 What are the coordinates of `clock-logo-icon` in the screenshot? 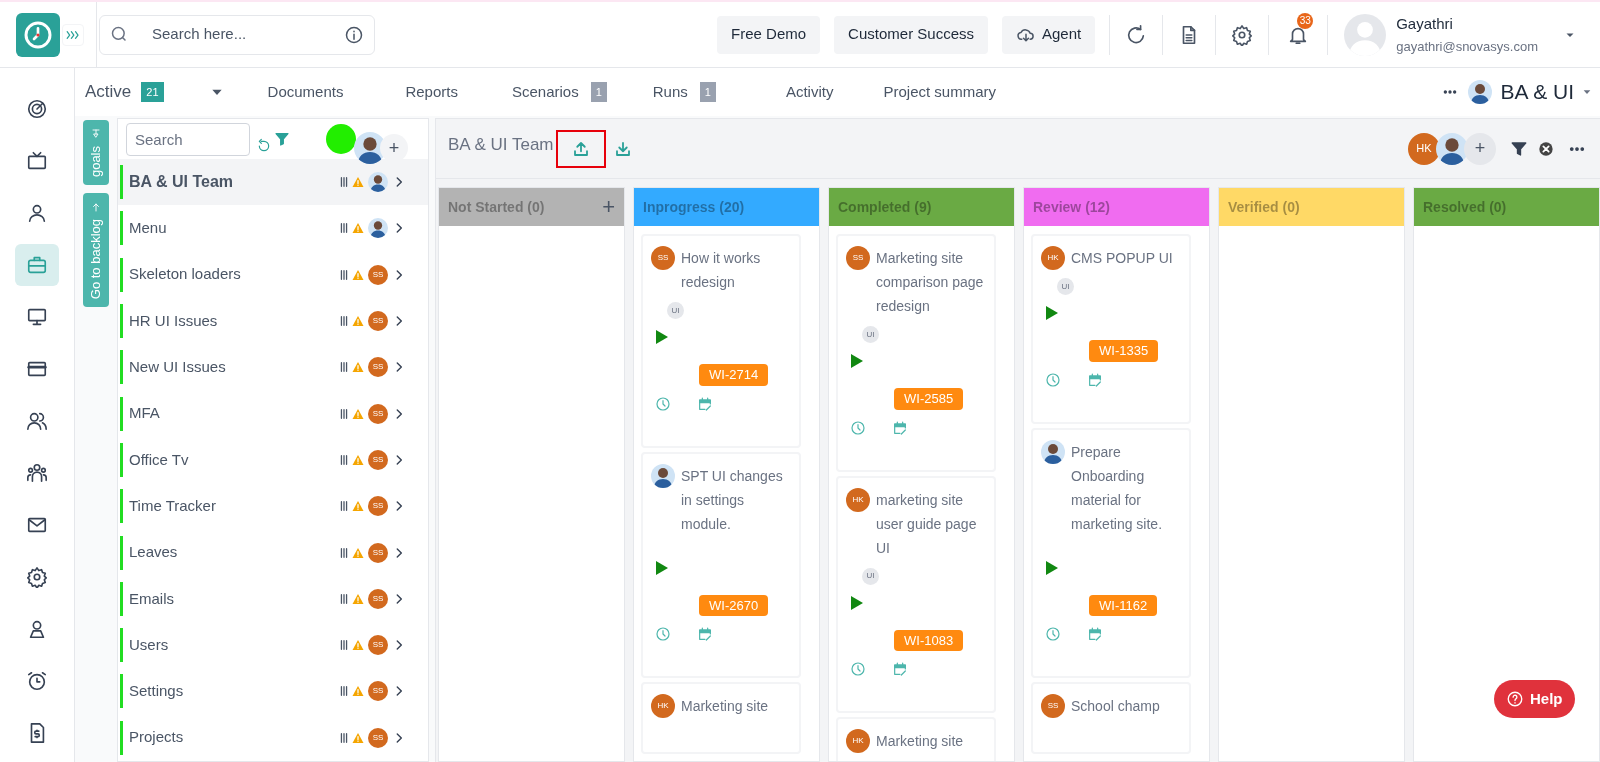 It's located at (38, 34).